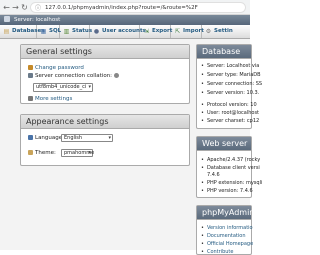 The height and width of the screenshot is (255, 320). Describe the element at coordinates (6, 7) in the screenshot. I see `back-icon: ←` at that location.